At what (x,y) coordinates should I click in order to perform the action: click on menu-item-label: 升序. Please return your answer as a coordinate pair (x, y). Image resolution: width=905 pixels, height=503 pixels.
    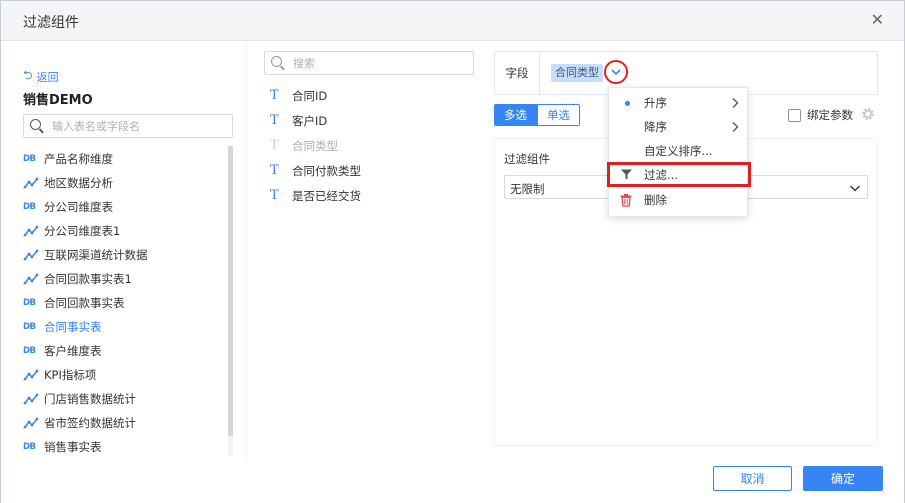
    Looking at the image, I should click on (655, 103).